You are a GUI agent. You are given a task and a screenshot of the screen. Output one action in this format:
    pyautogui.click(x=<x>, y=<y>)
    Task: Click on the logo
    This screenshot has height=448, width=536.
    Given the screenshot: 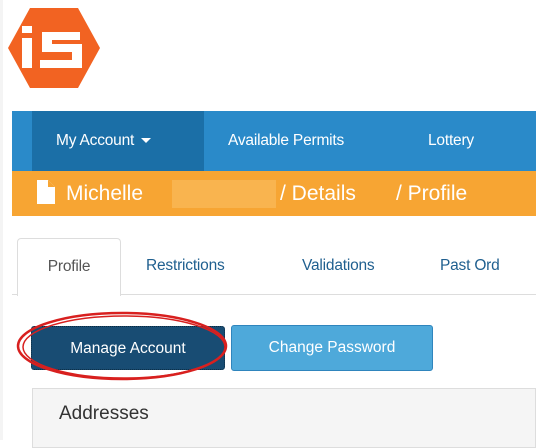 What is the action you would take?
    pyautogui.click(x=54, y=48)
    